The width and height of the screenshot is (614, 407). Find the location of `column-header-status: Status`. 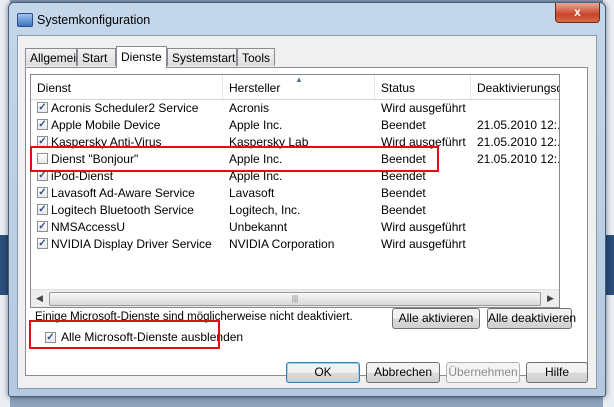

column-header-status: Status is located at coordinates (423, 87).